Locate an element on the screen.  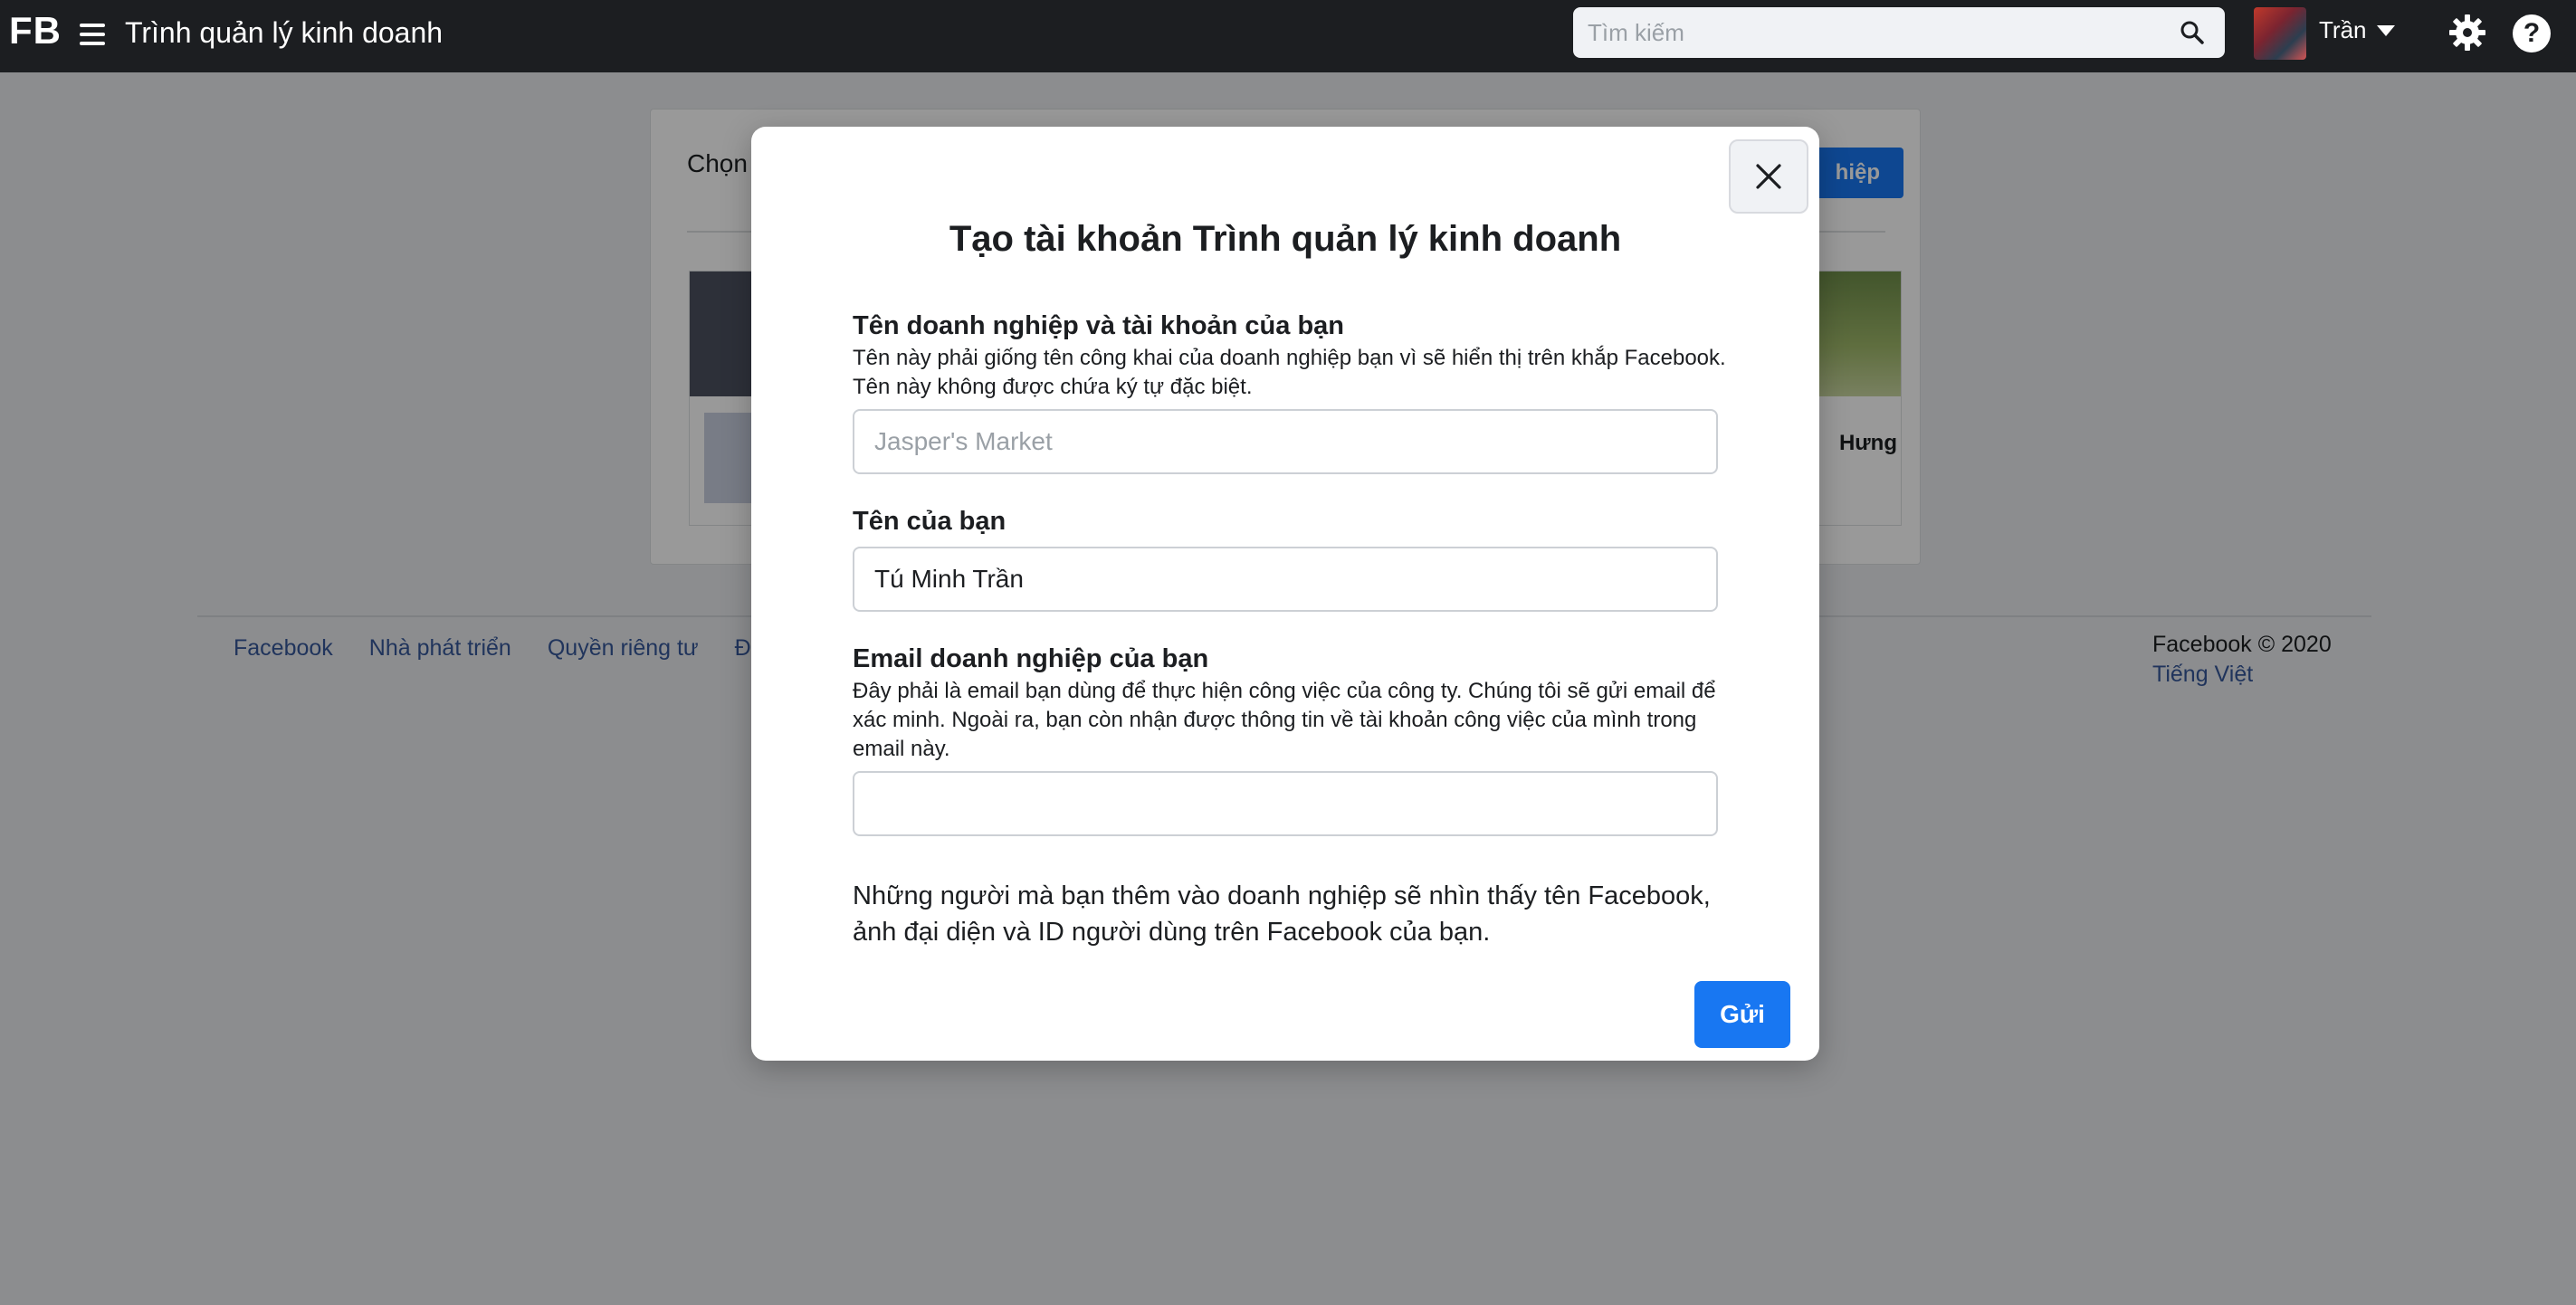
gear-icon is located at coordinates (2467, 32).